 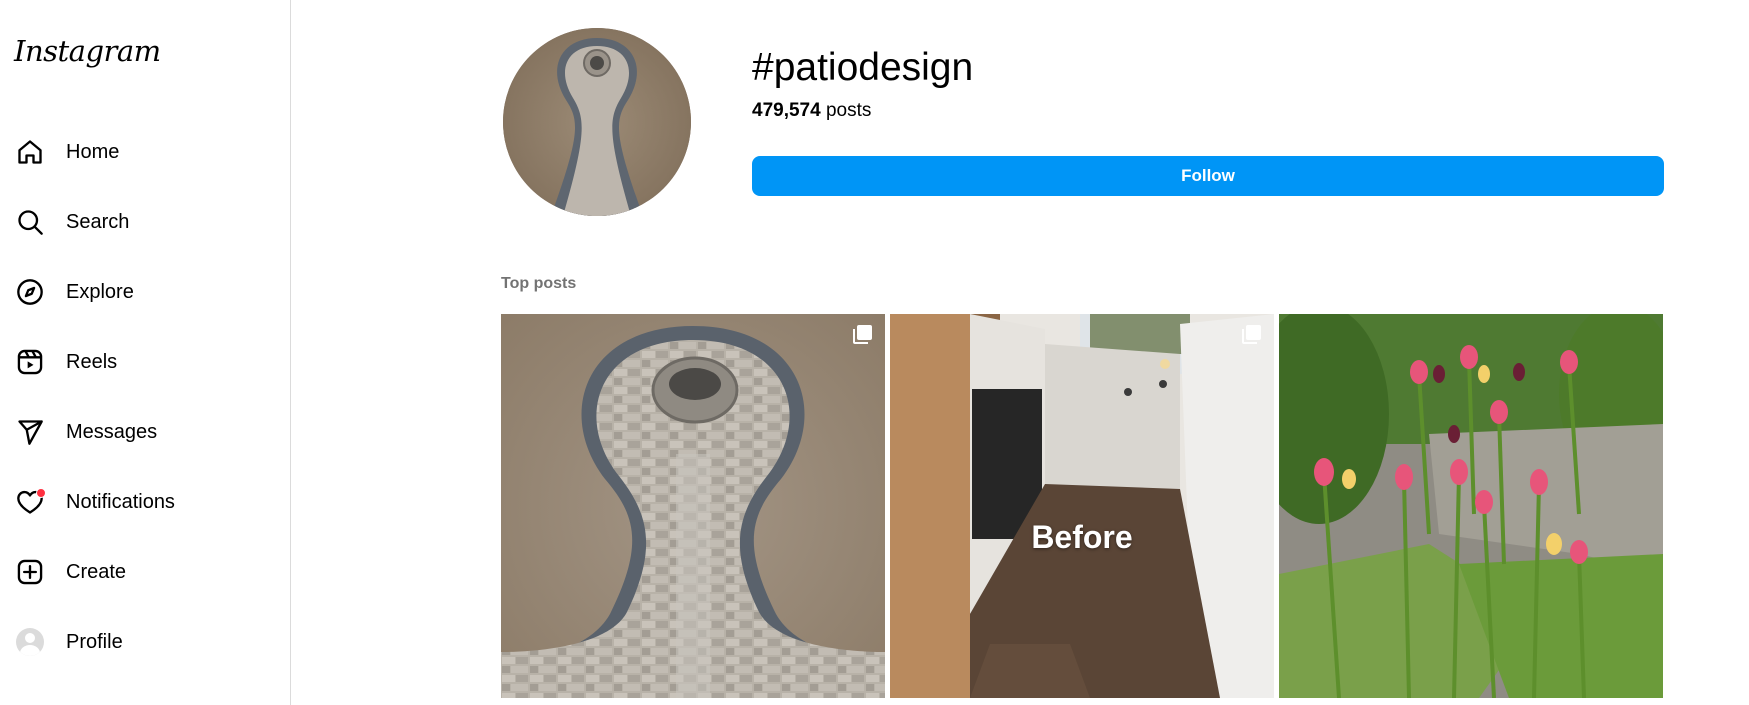 What do you see at coordinates (786, 110) in the screenshot?
I see `post-count-number: 479,574` at bounding box center [786, 110].